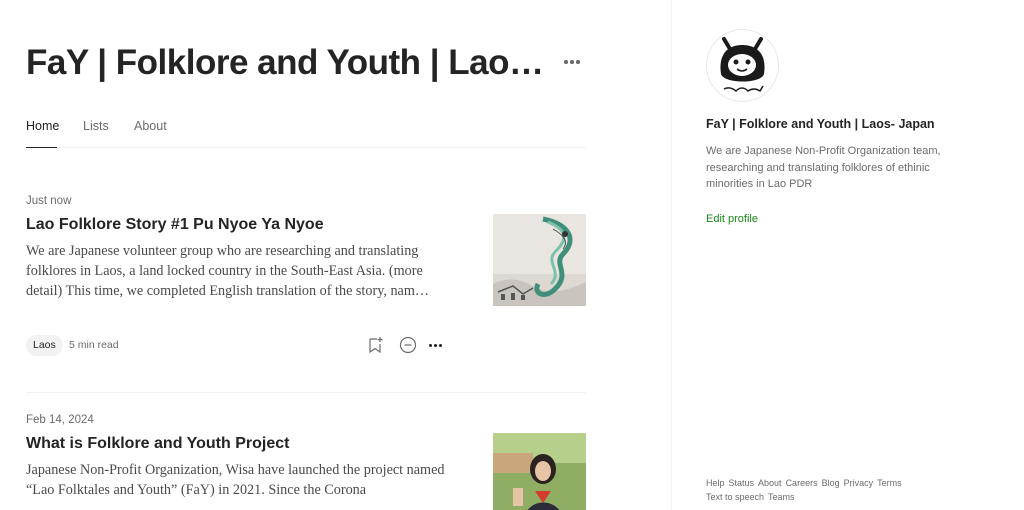 This screenshot has height=510, width=1024. I want to click on thumbnail-illustration, so click(539, 260).